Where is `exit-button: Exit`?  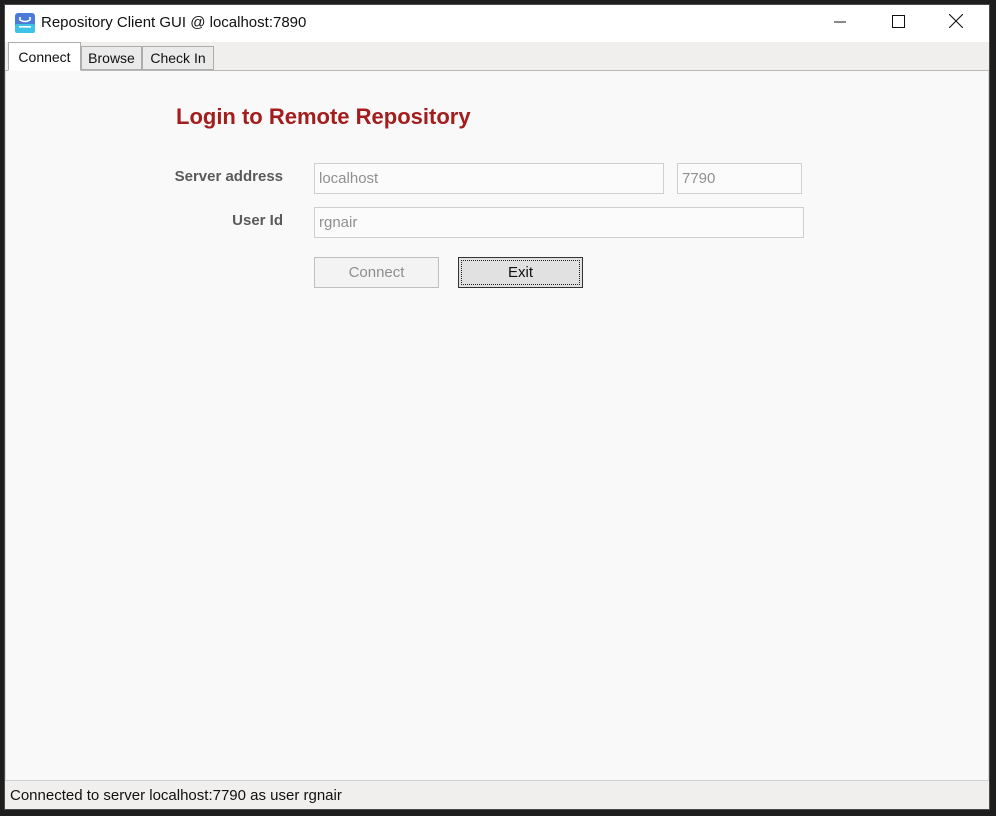
exit-button: Exit is located at coordinates (520, 272).